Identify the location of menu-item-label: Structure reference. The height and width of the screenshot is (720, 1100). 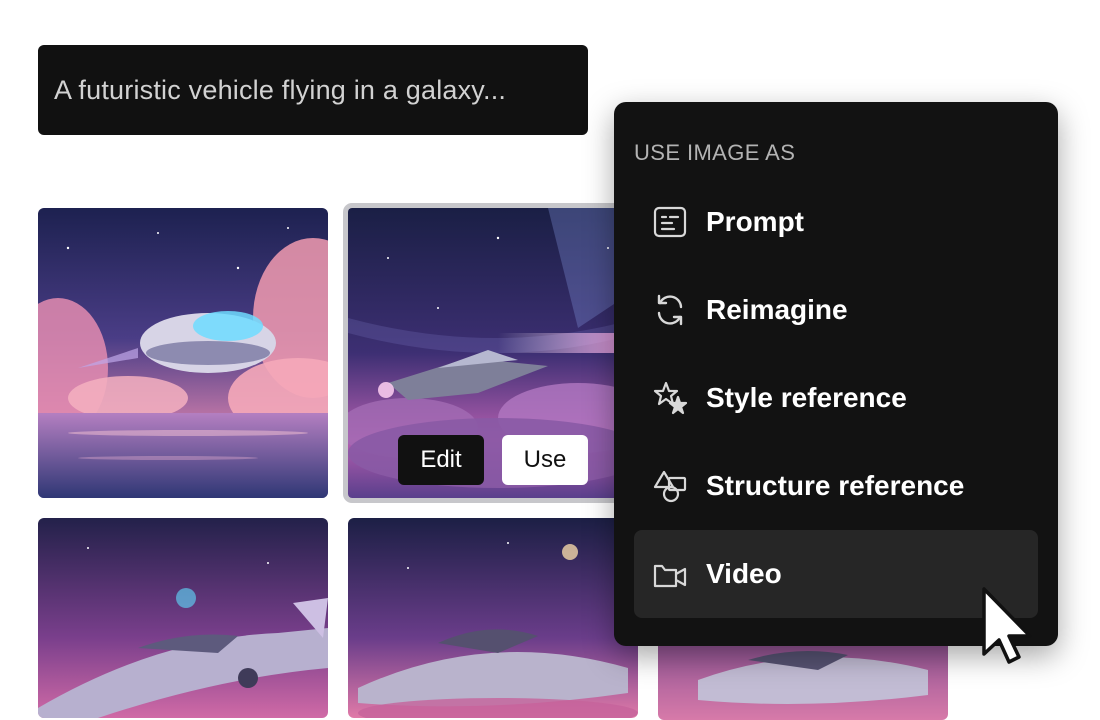
(835, 485).